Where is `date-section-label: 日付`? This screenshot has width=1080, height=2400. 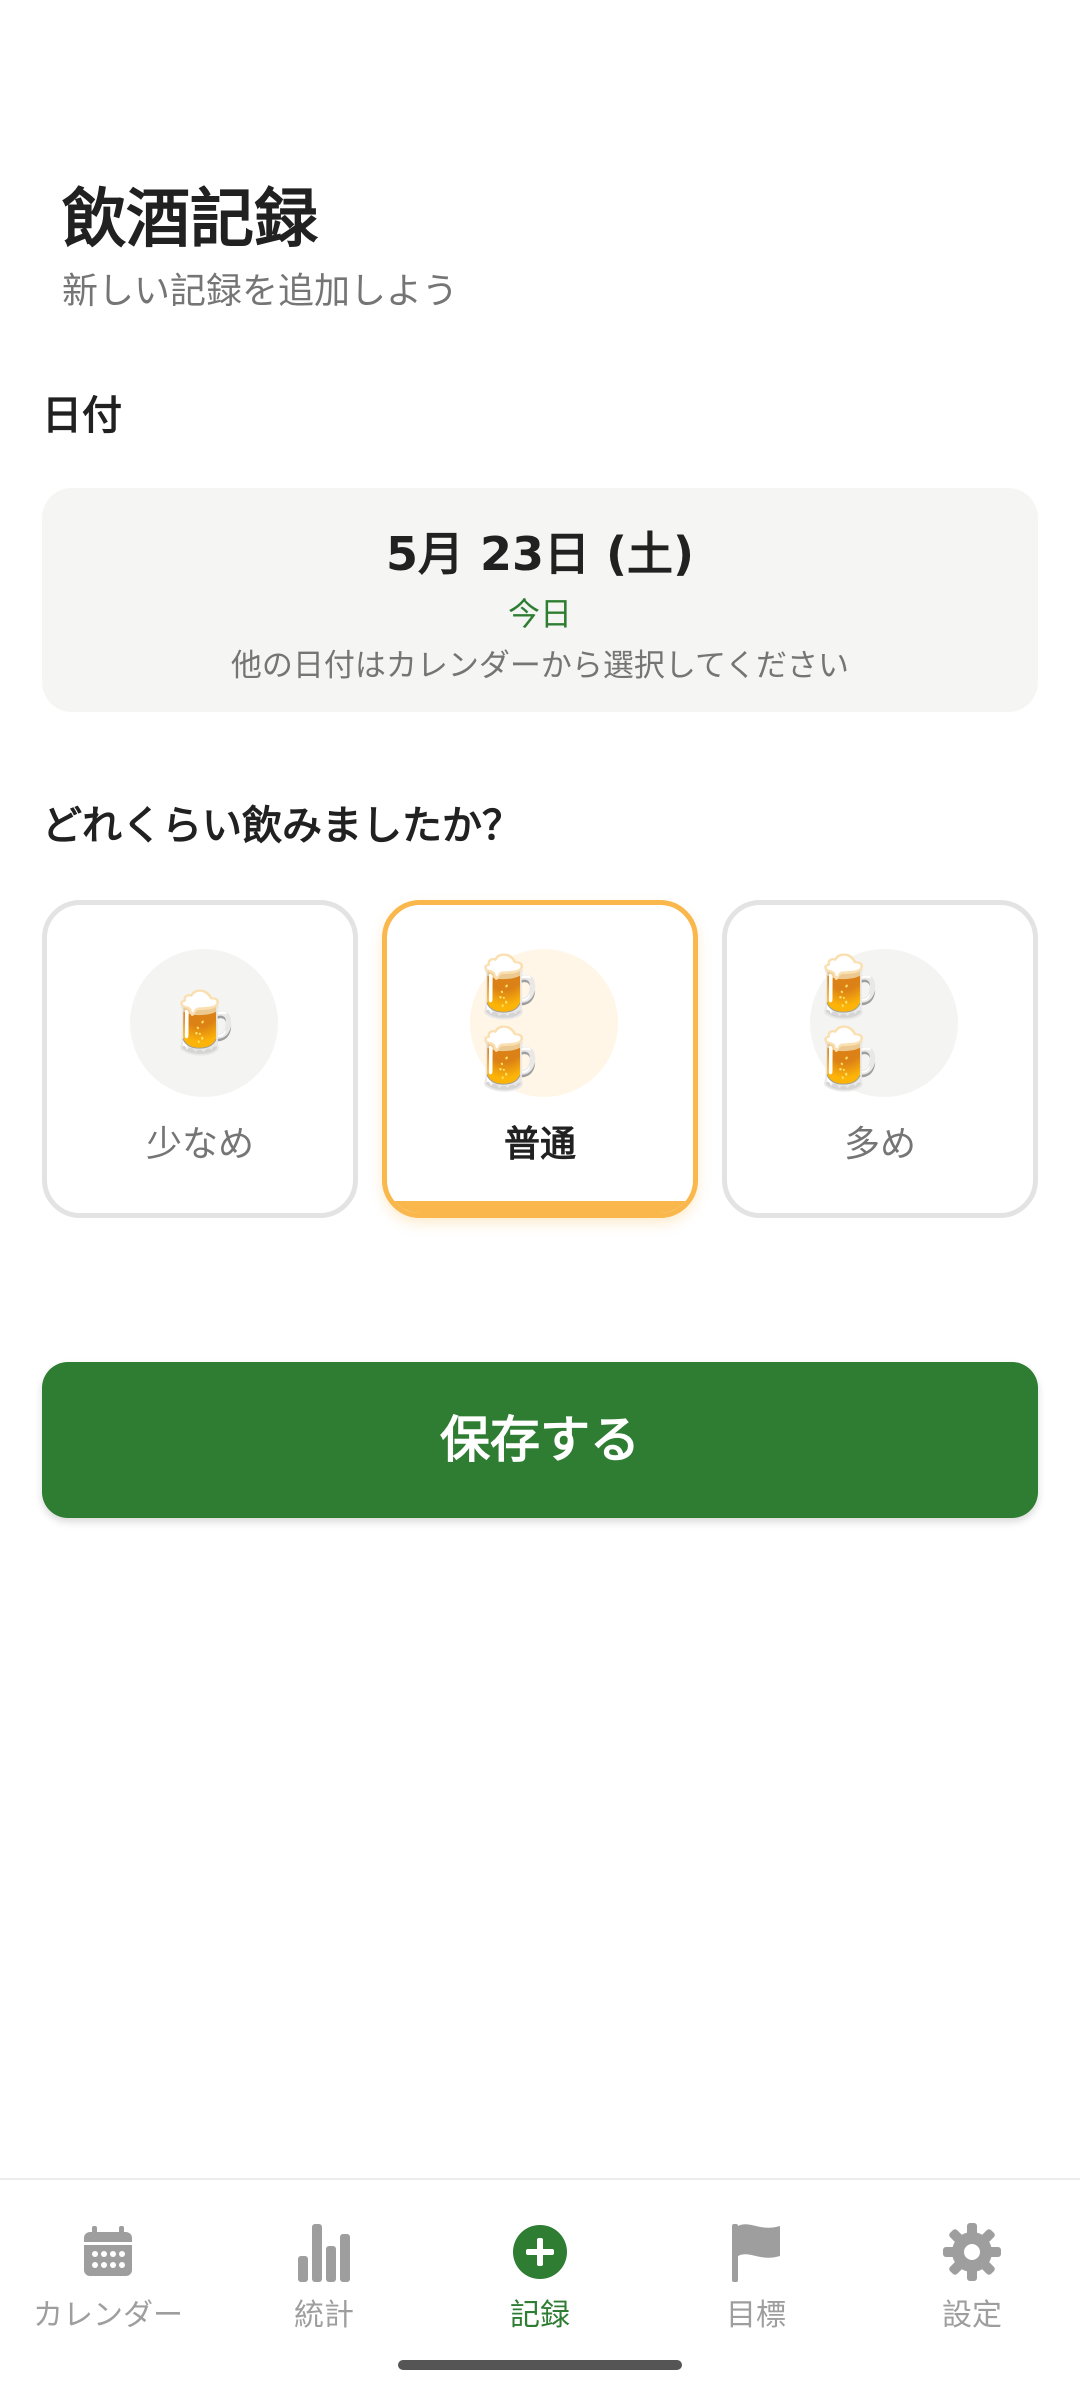
date-section-label: 日付 is located at coordinates (82, 416).